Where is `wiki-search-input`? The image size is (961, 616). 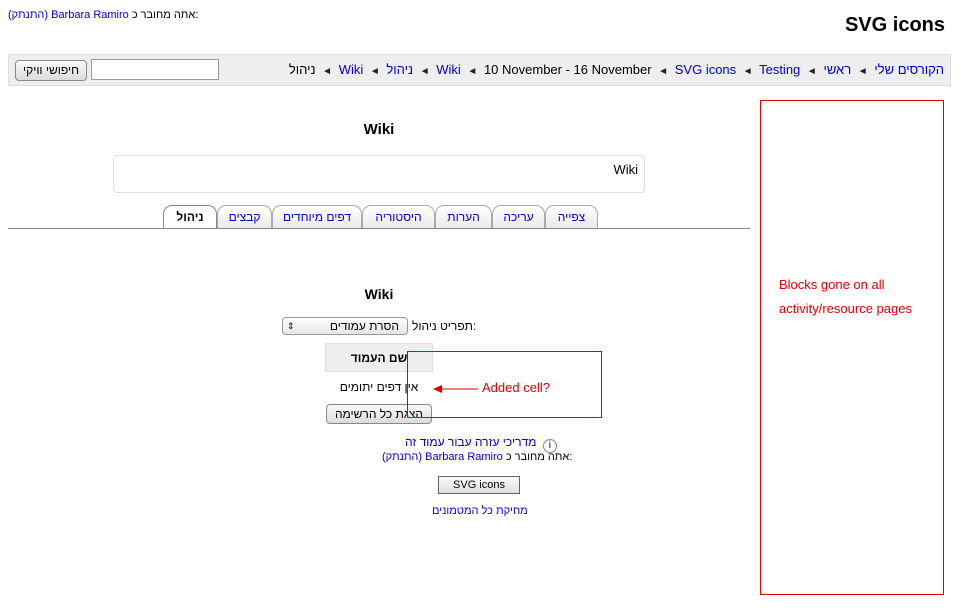 wiki-search-input is located at coordinates (155, 69).